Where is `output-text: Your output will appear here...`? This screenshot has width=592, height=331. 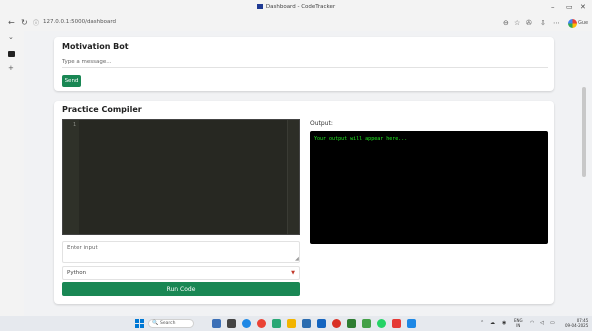
output-text: Your output will appear here... is located at coordinates (361, 139).